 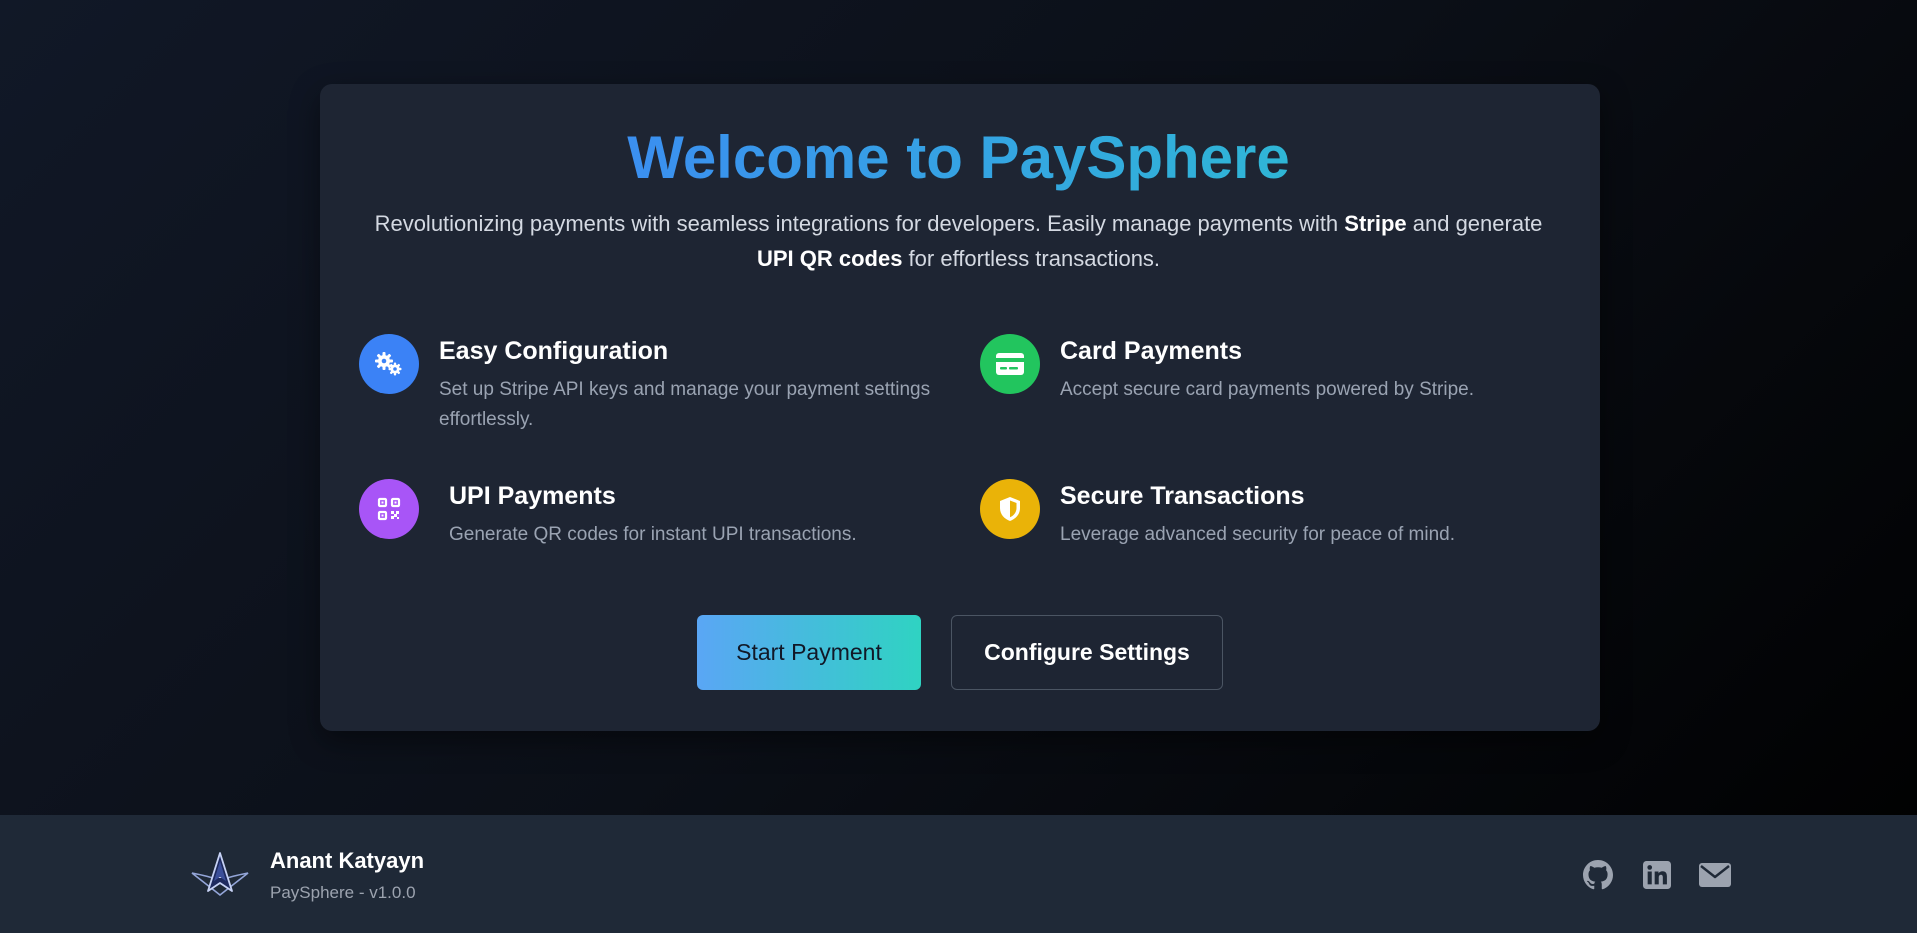 What do you see at coordinates (829, 258) in the screenshot?
I see `subtitle-upi: UPI QR codes` at bounding box center [829, 258].